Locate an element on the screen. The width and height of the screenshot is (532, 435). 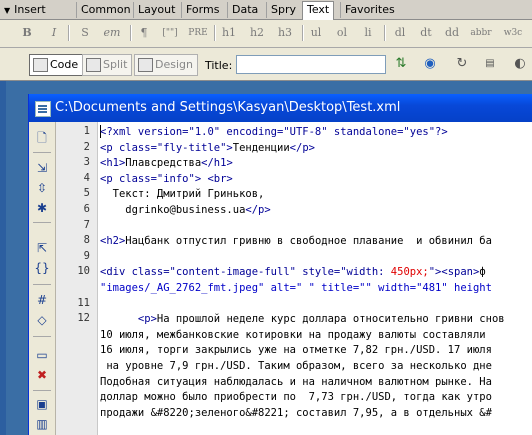
code-view-button: Code is located at coordinates (56, 65).